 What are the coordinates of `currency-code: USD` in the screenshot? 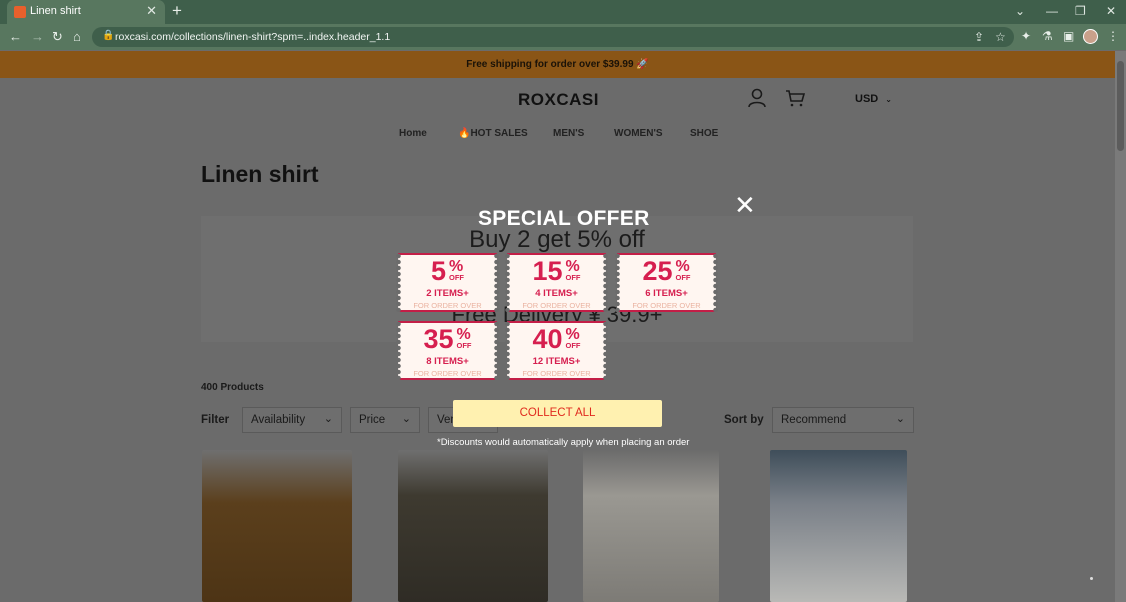 It's located at (867, 99).